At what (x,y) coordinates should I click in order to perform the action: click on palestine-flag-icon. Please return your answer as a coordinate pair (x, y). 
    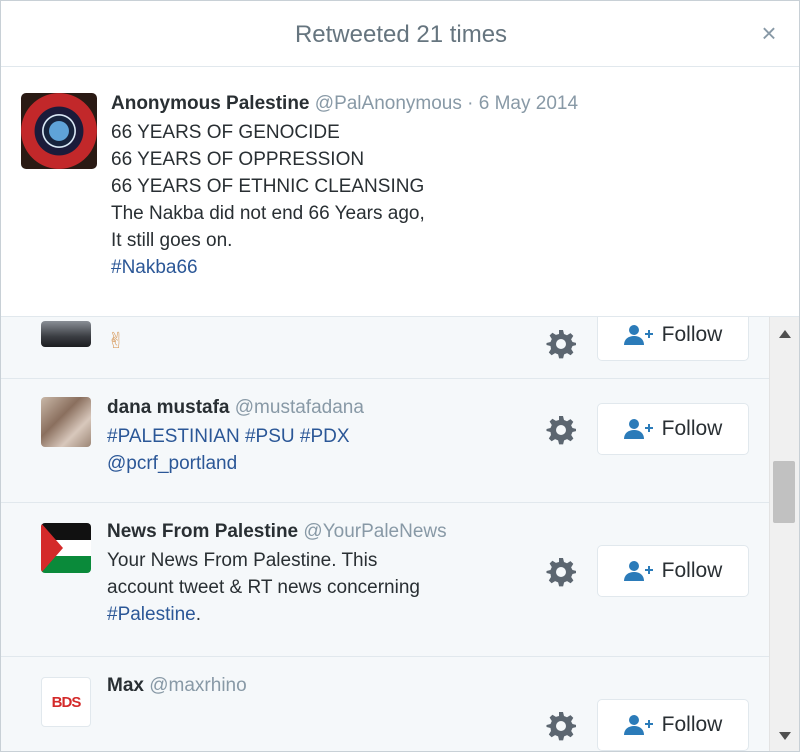
    Looking at the image, I should click on (66, 548).